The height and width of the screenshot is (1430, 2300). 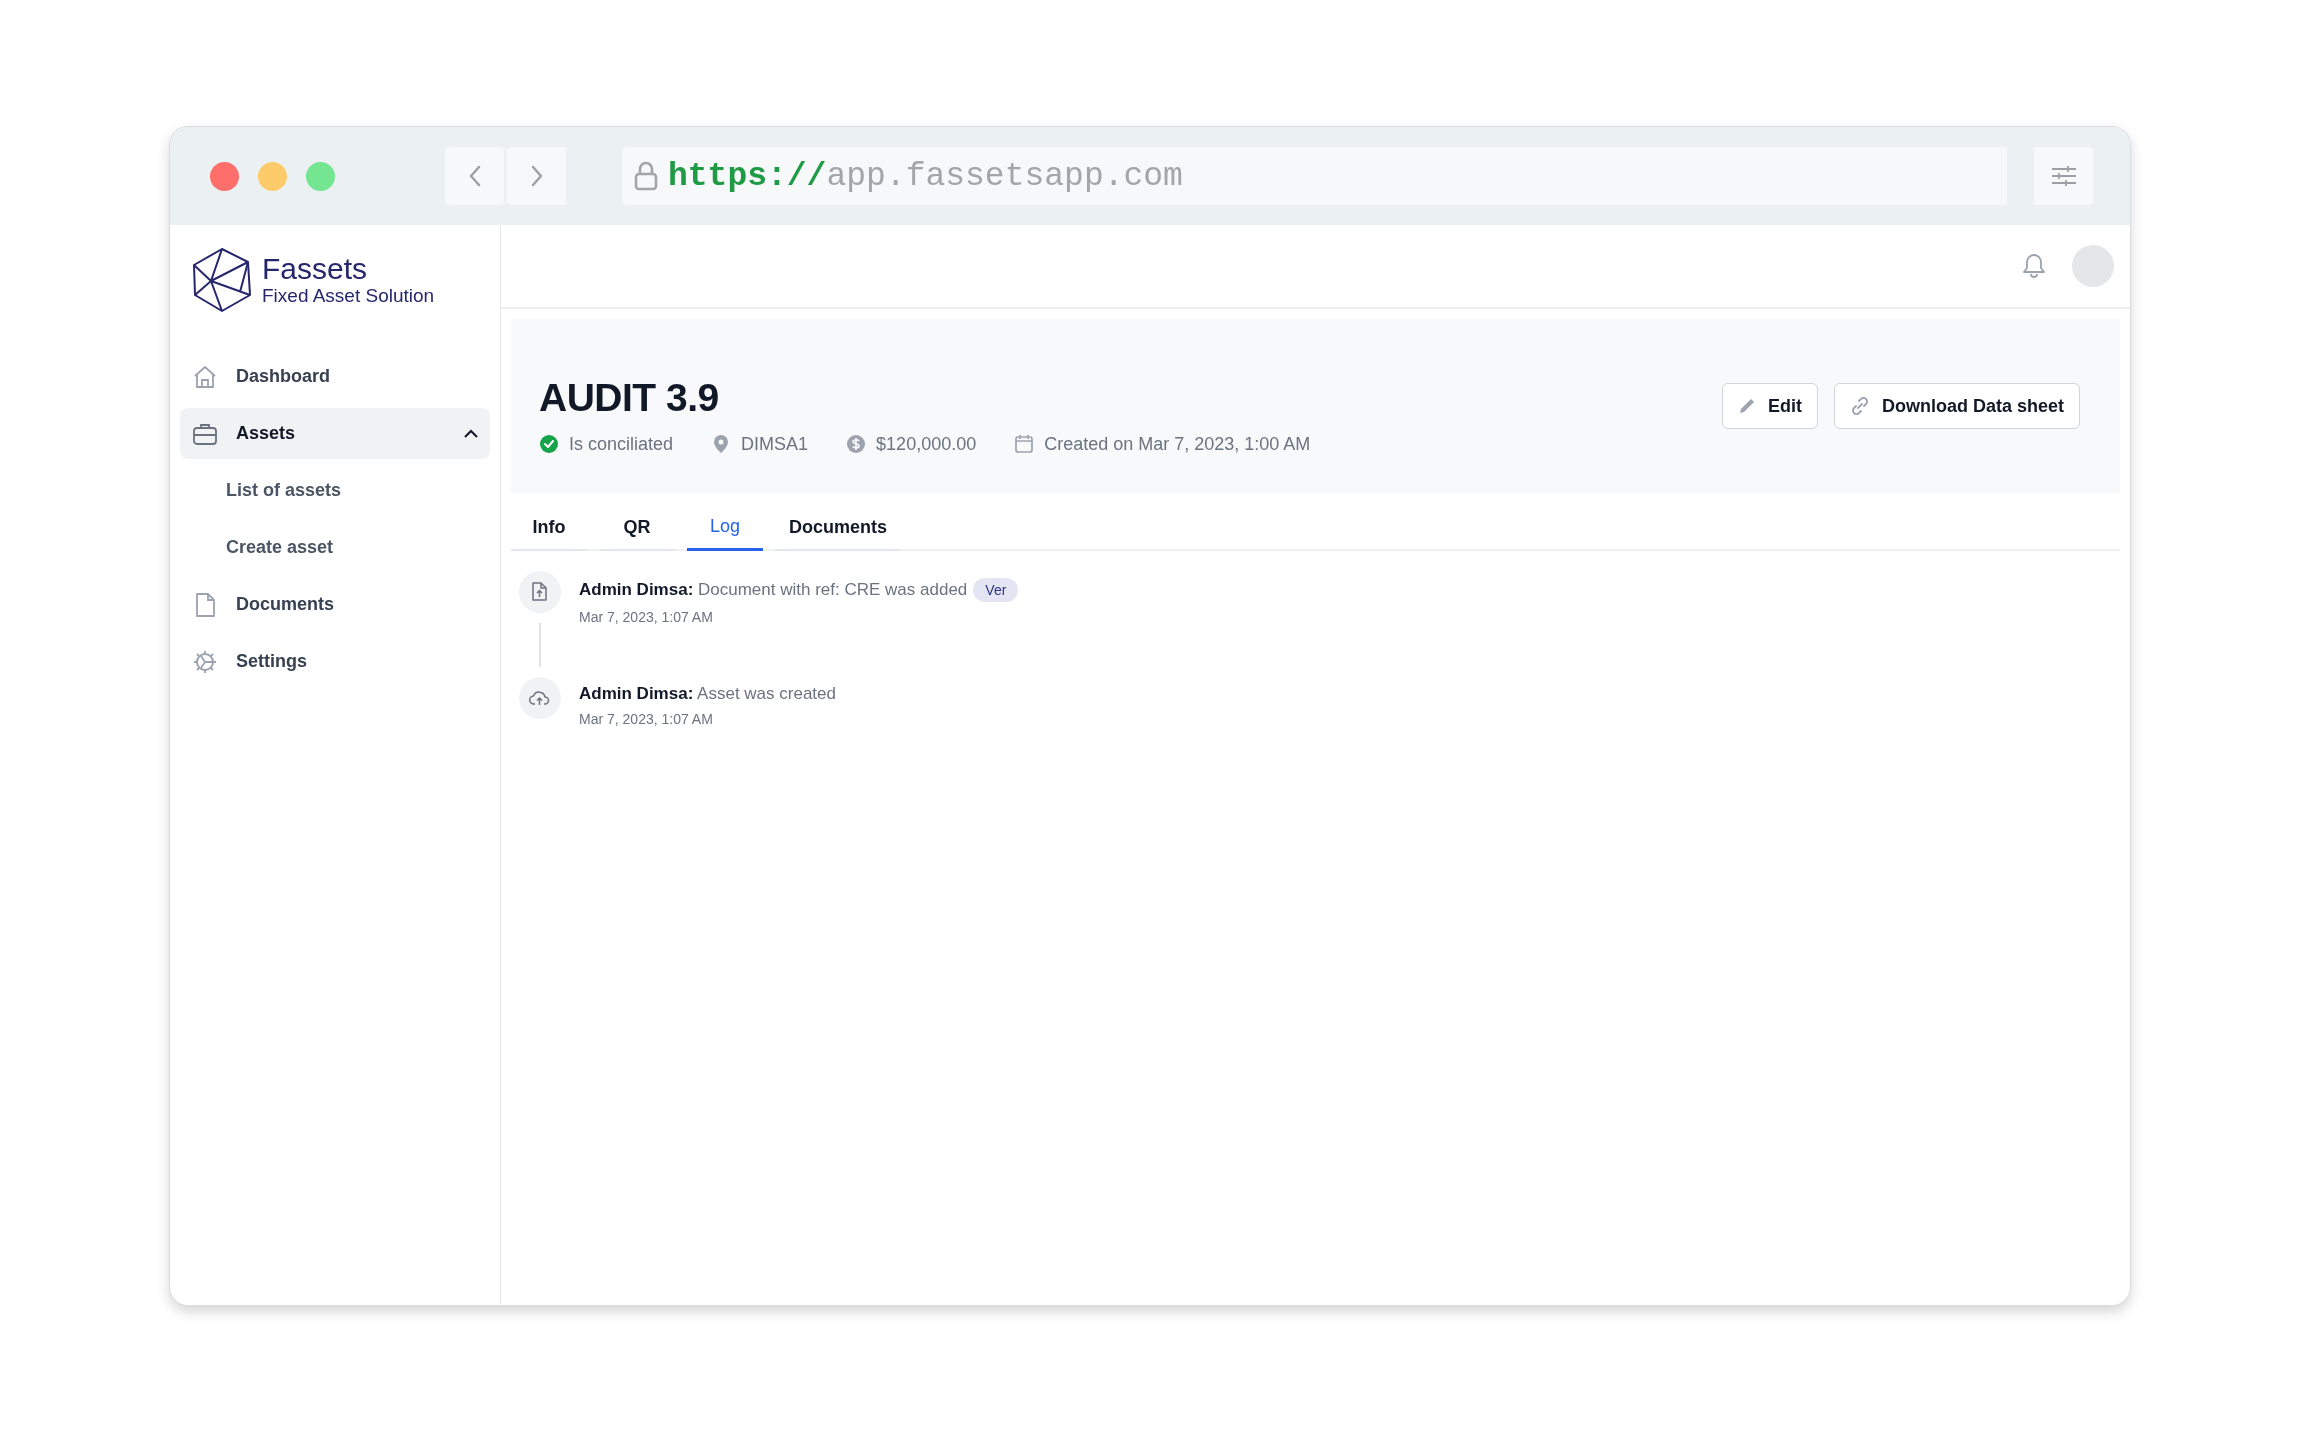 I want to click on gear-icon, so click(x=205, y=661).